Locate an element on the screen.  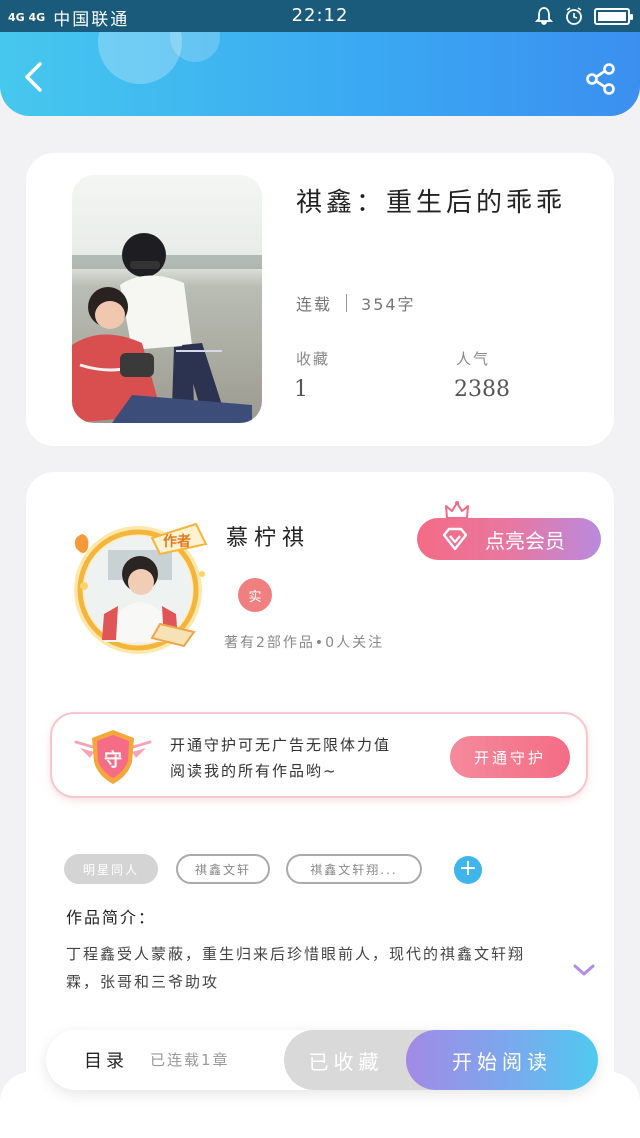
back-button is located at coordinates (35, 77).